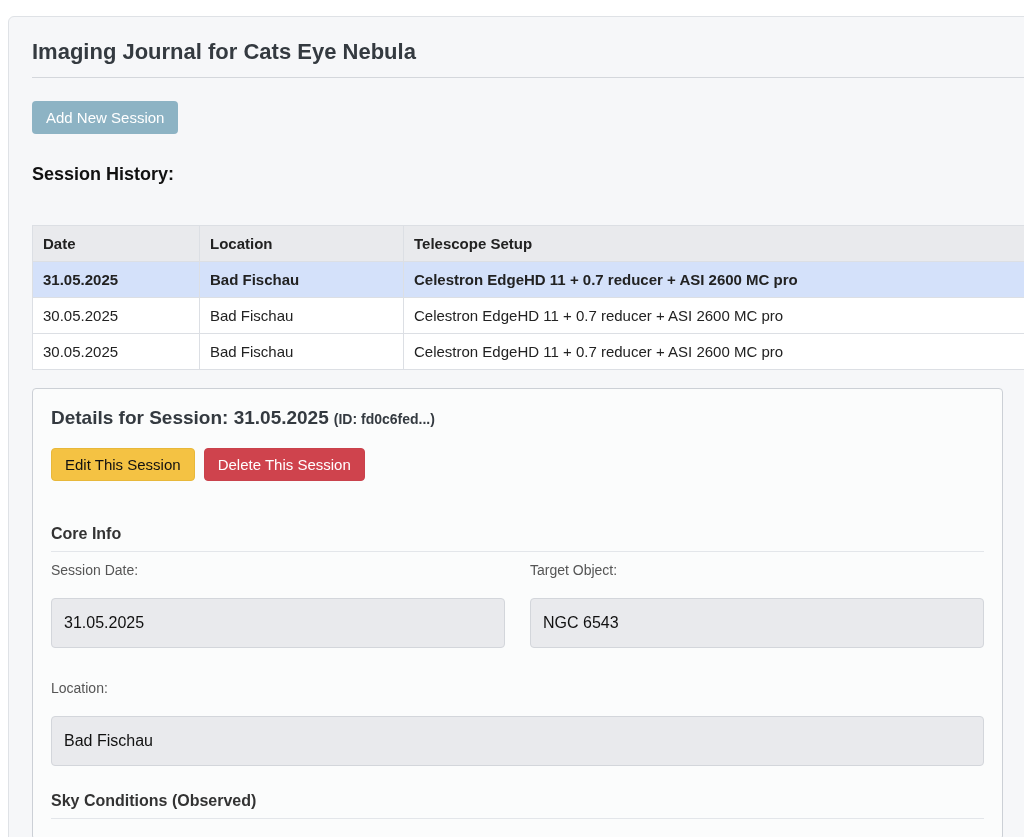 The image size is (1024, 837). What do you see at coordinates (574, 570) in the screenshot?
I see `field-label: Target Object:` at bounding box center [574, 570].